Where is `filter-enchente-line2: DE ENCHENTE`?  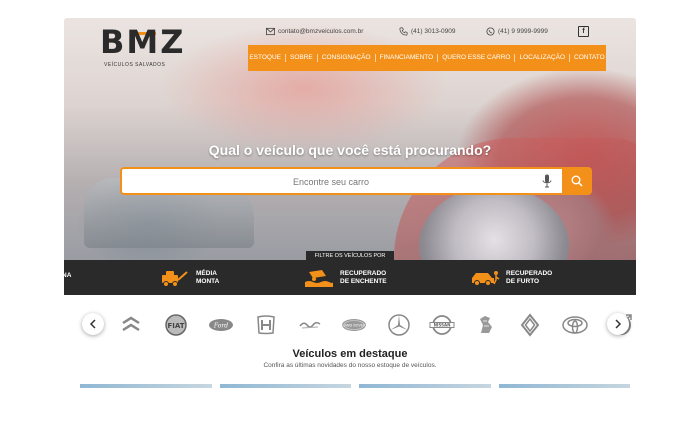 filter-enchente-line2: DE ENCHENTE is located at coordinates (363, 281).